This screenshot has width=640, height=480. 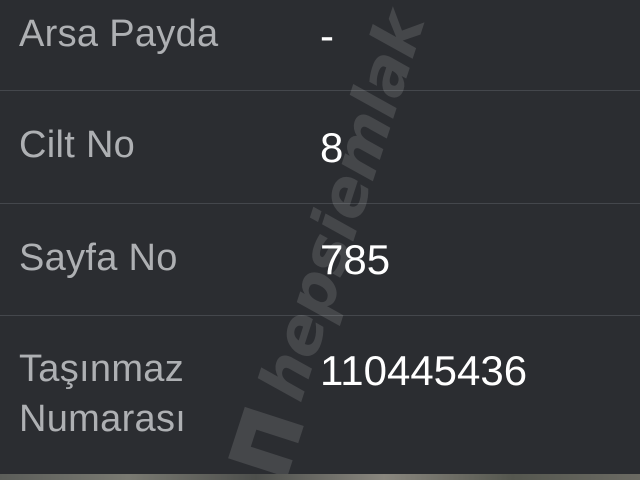 What do you see at coordinates (103, 419) in the screenshot?
I see `detail-label-line2: Numarası` at bounding box center [103, 419].